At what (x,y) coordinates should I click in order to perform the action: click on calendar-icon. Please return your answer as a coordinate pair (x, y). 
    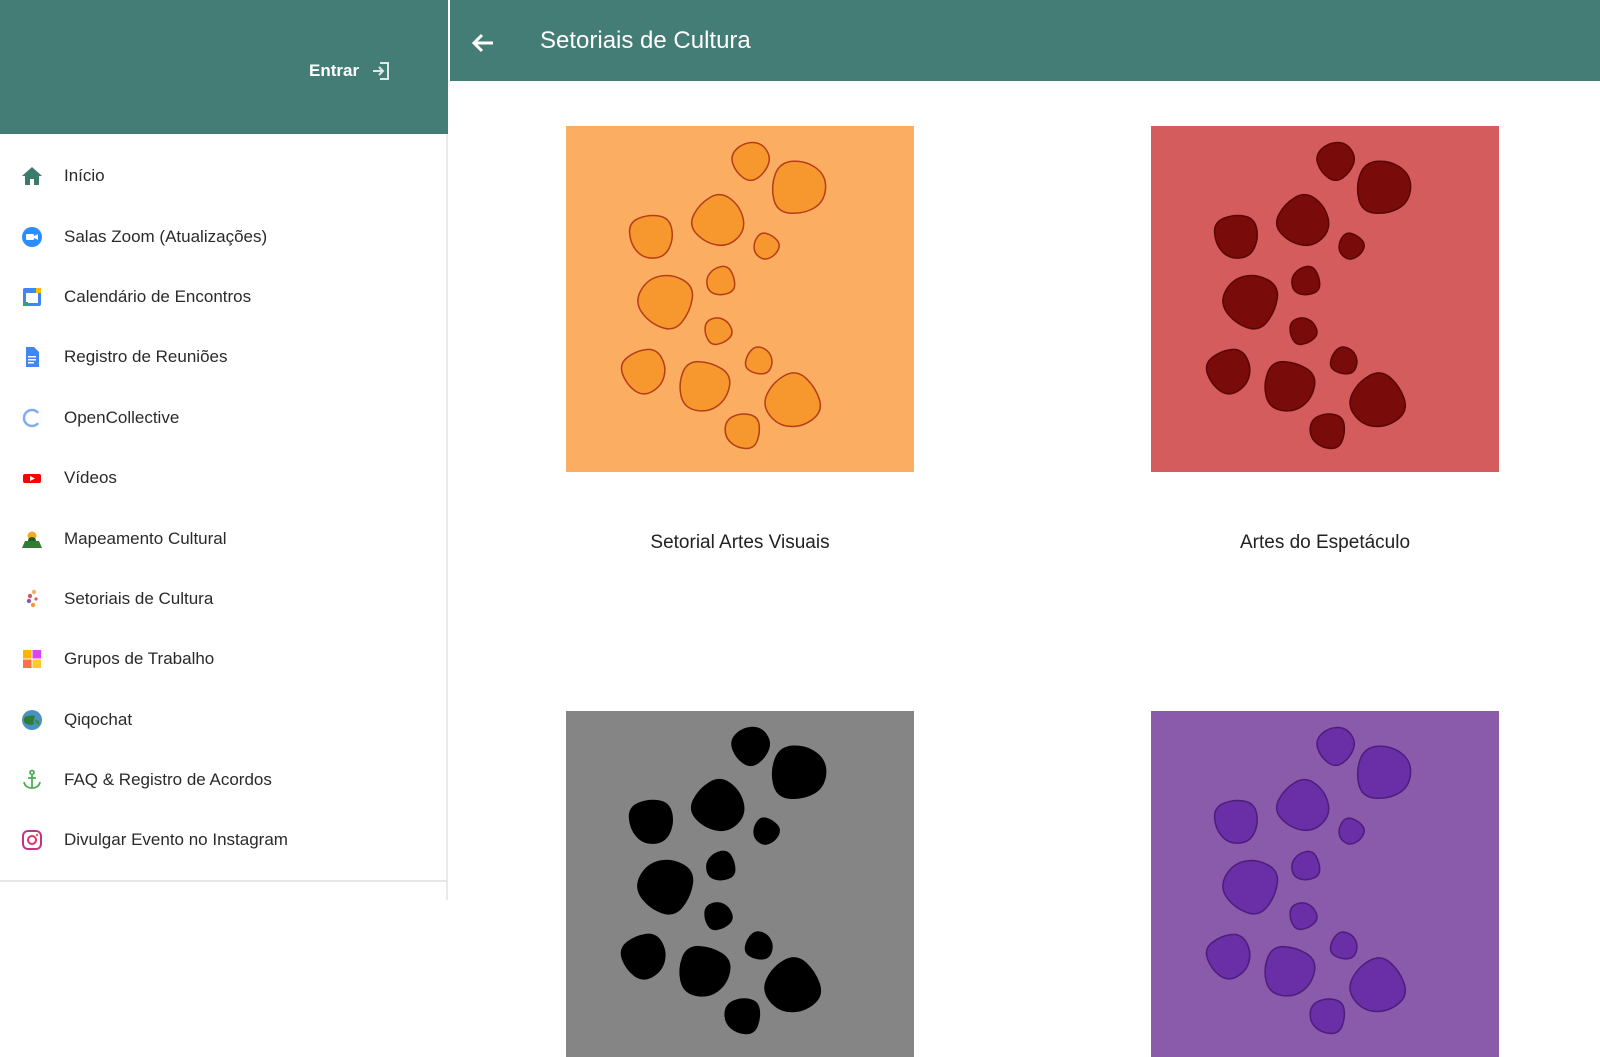
    Looking at the image, I should click on (32, 297).